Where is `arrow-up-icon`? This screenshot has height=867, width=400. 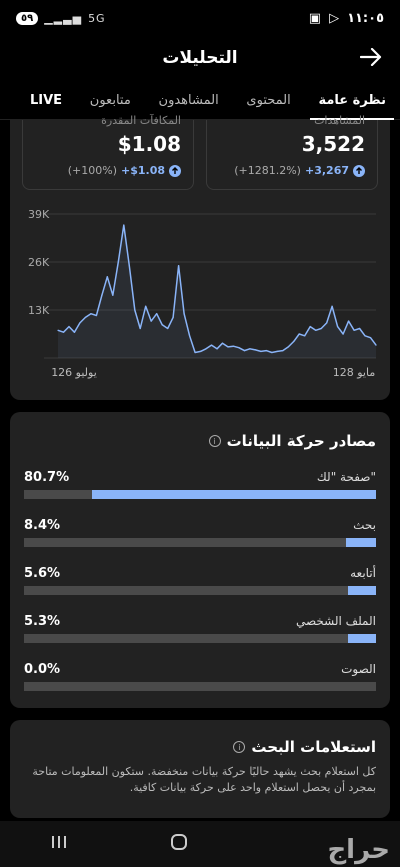 arrow-up-icon is located at coordinates (175, 170).